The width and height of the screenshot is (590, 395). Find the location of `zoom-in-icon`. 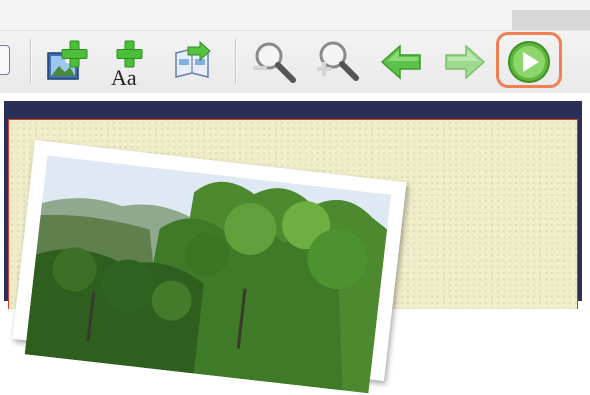

zoom-in-icon is located at coordinates (338, 61).